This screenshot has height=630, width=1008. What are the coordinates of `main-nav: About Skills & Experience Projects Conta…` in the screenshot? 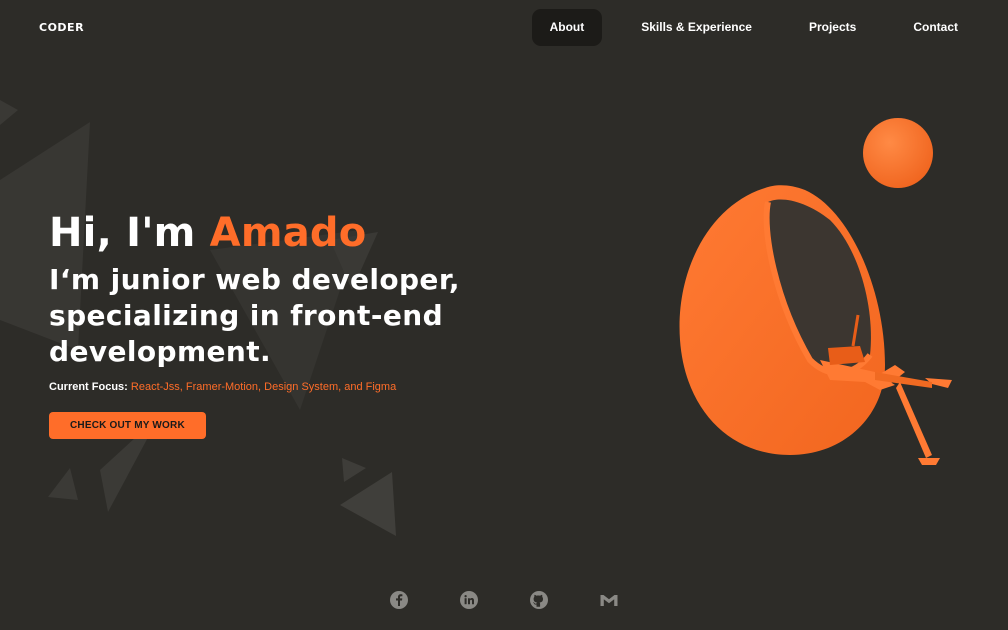 It's located at (743, 27).